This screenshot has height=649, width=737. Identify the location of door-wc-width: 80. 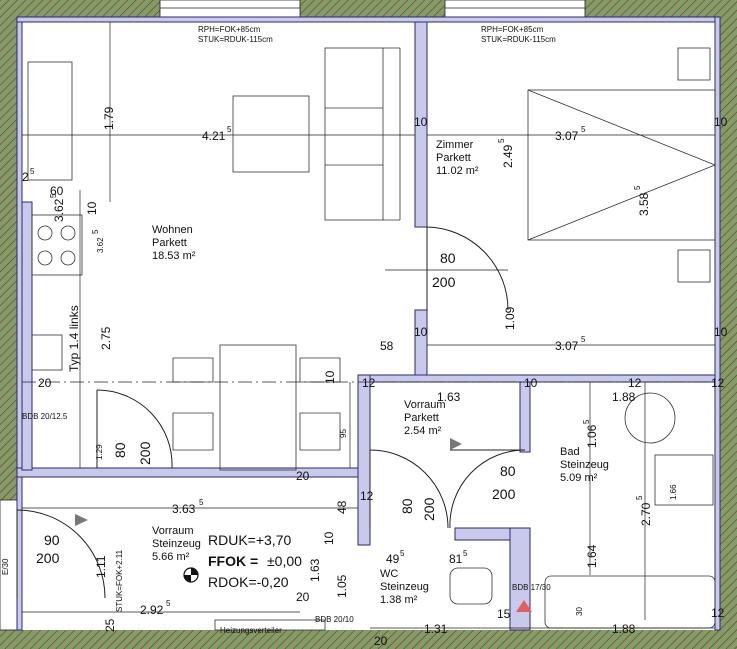
(407, 506).